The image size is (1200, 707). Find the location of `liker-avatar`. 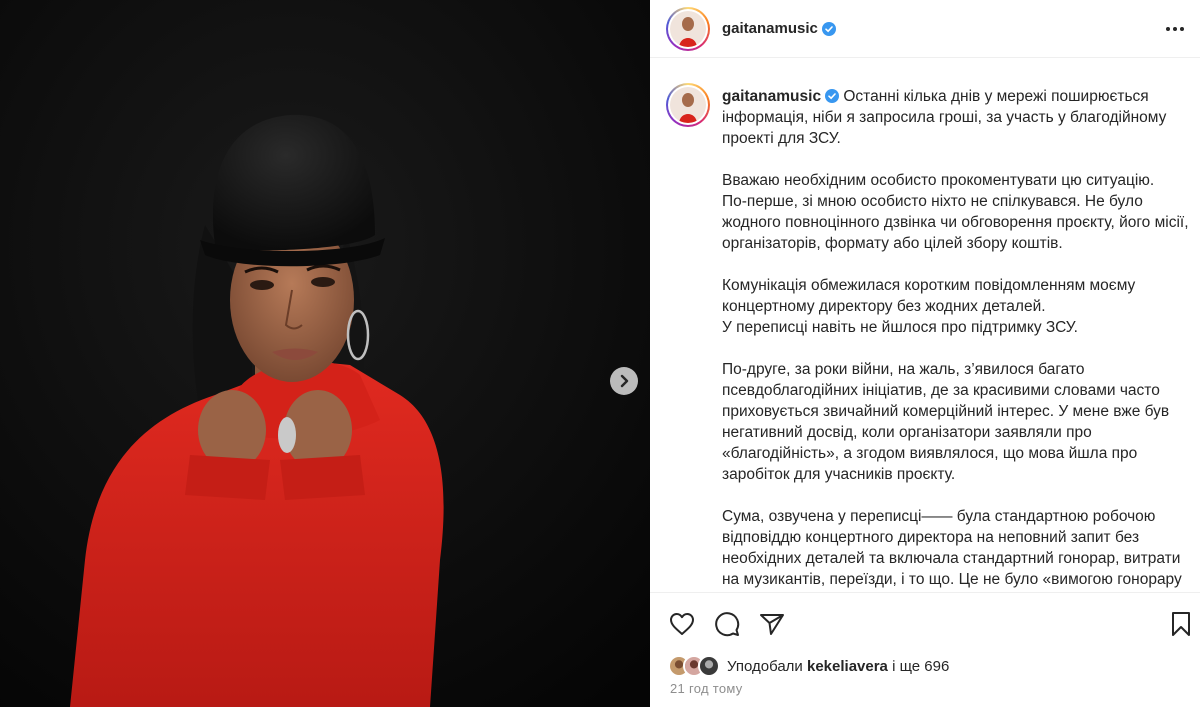

liker-avatar is located at coordinates (709, 666).